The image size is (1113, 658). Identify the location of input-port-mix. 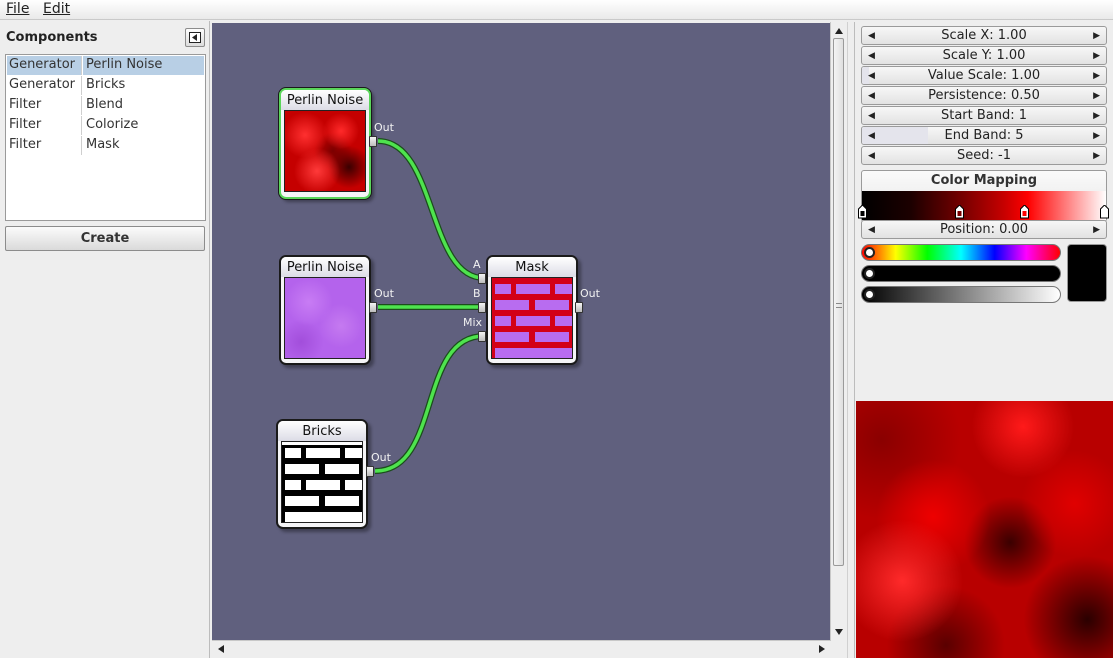
(482, 336).